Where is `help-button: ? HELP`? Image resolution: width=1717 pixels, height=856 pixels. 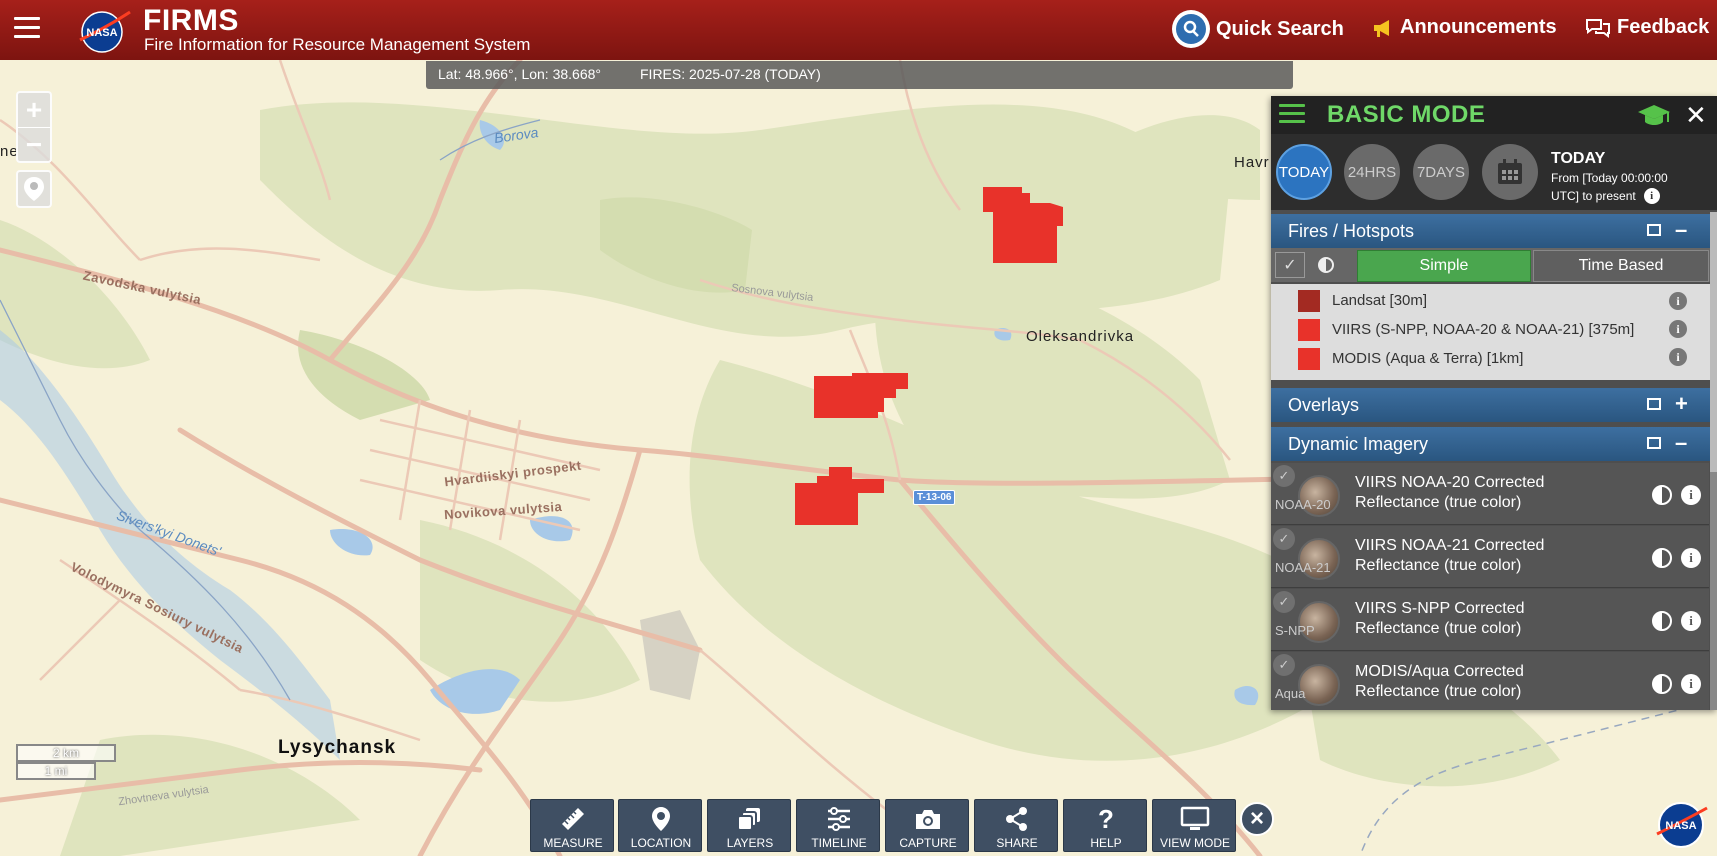 help-button: ? HELP is located at coordinates (1105, 825).